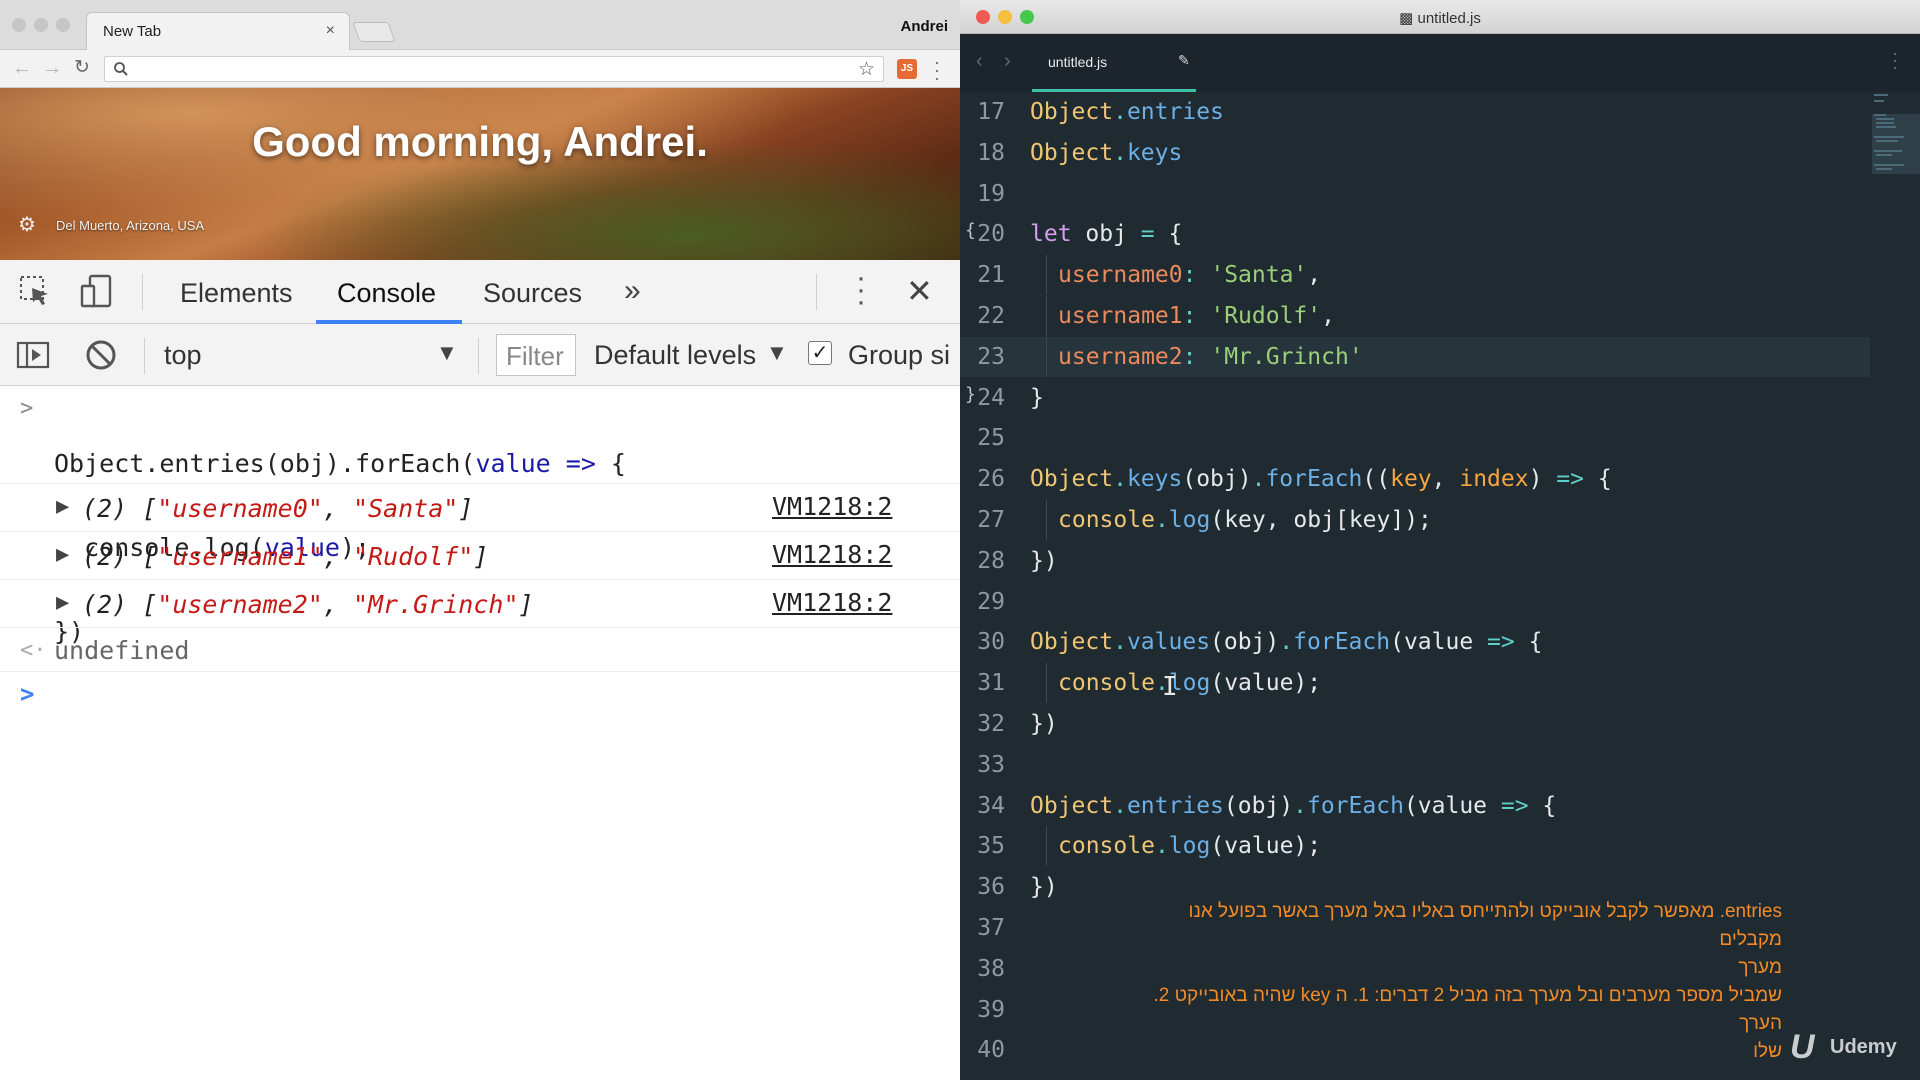 This screenshot has width=1920, height=1080. Describe the element at coordinates (982, 357) in the screenshot. I see `line-number: 23` at that location.